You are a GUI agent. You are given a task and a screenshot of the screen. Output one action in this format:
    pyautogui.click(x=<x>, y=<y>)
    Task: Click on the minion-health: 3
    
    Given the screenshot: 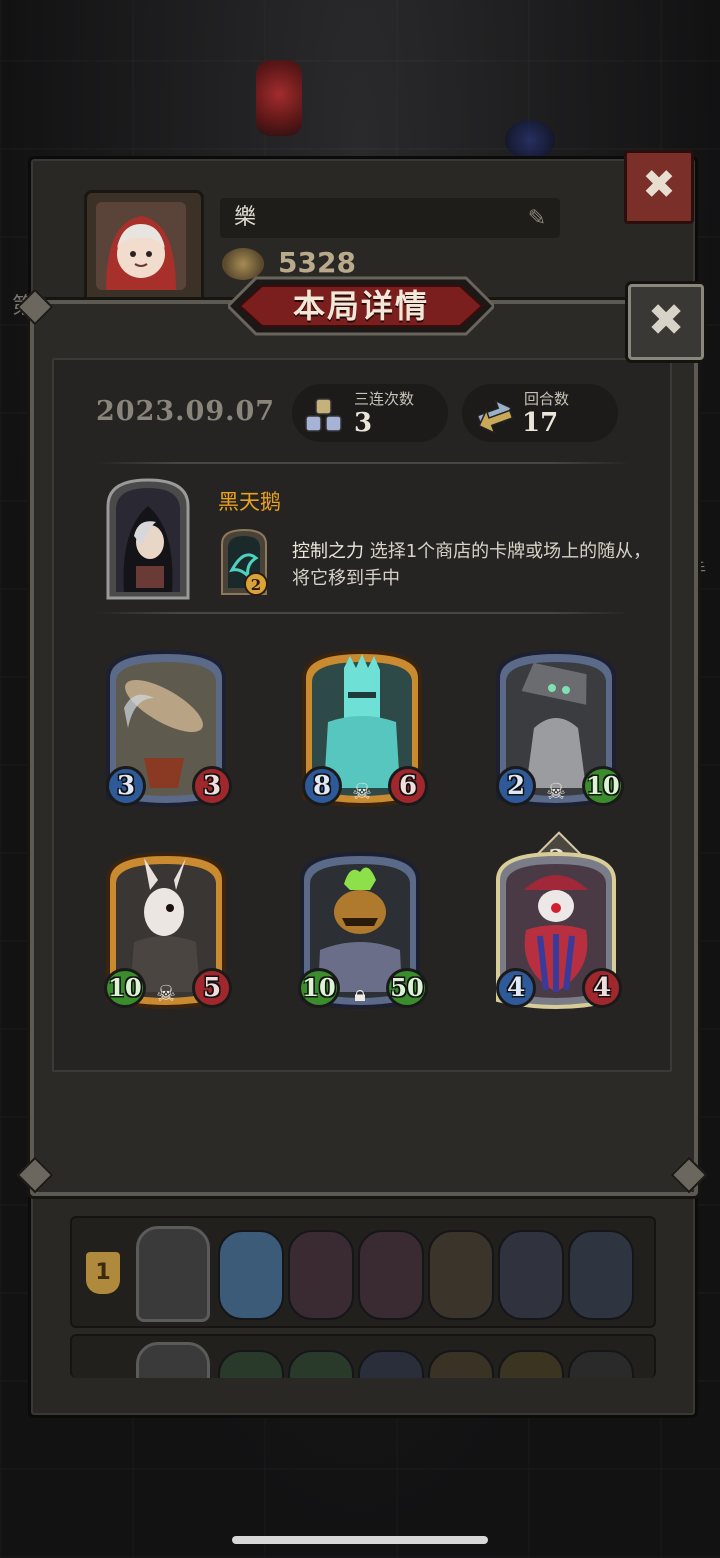 What is the action you would take?
    pyautogui.click(x=212, y=786)
    